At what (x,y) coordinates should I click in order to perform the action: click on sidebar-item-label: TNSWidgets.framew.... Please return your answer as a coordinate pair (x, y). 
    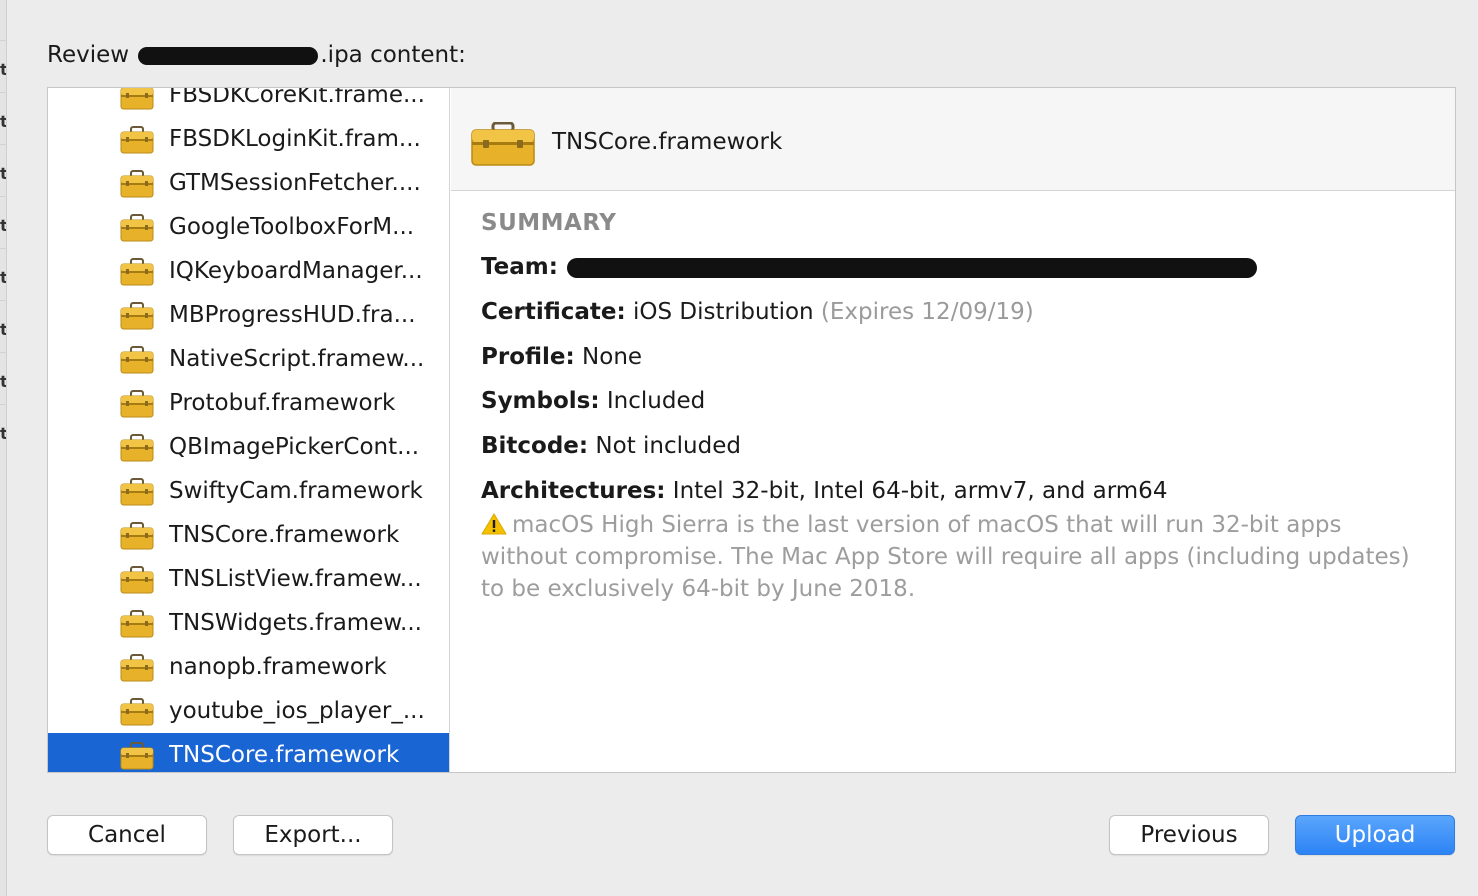
    Looking at the image, I should click on (295, 623).